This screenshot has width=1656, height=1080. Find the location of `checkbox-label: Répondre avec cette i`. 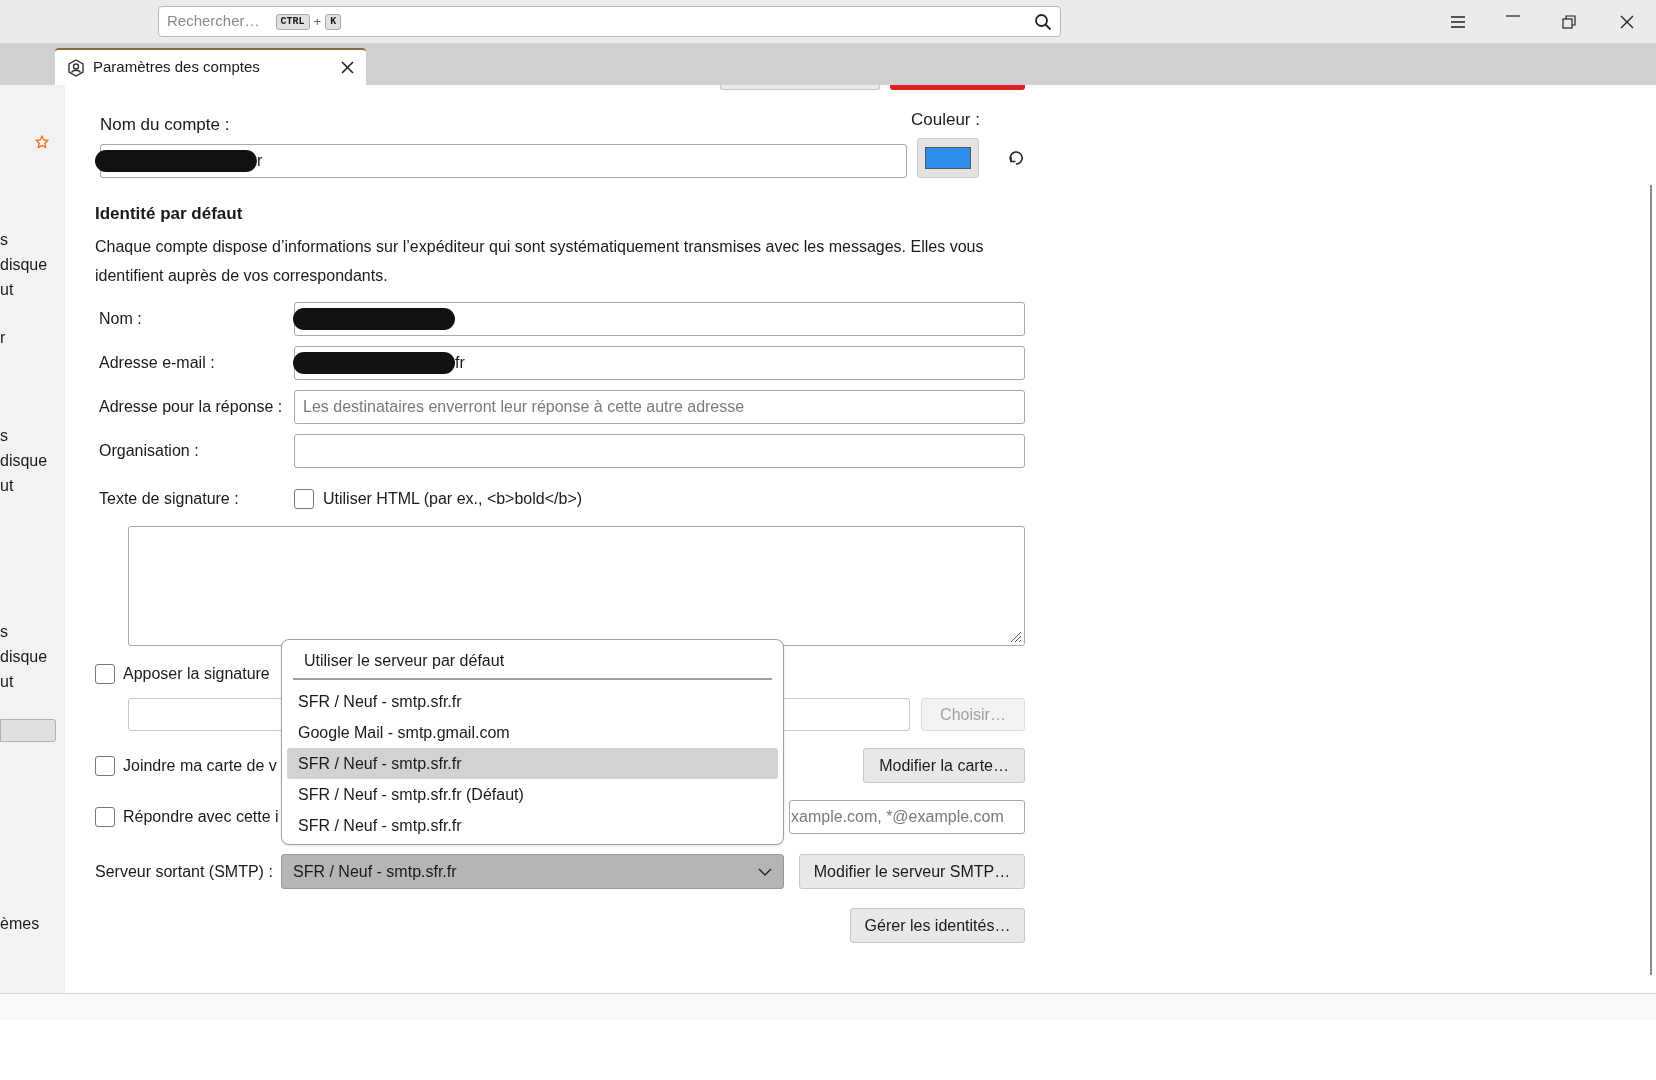

checkbox-label: Répondre avec cette i is located at coordinates (201, 817).